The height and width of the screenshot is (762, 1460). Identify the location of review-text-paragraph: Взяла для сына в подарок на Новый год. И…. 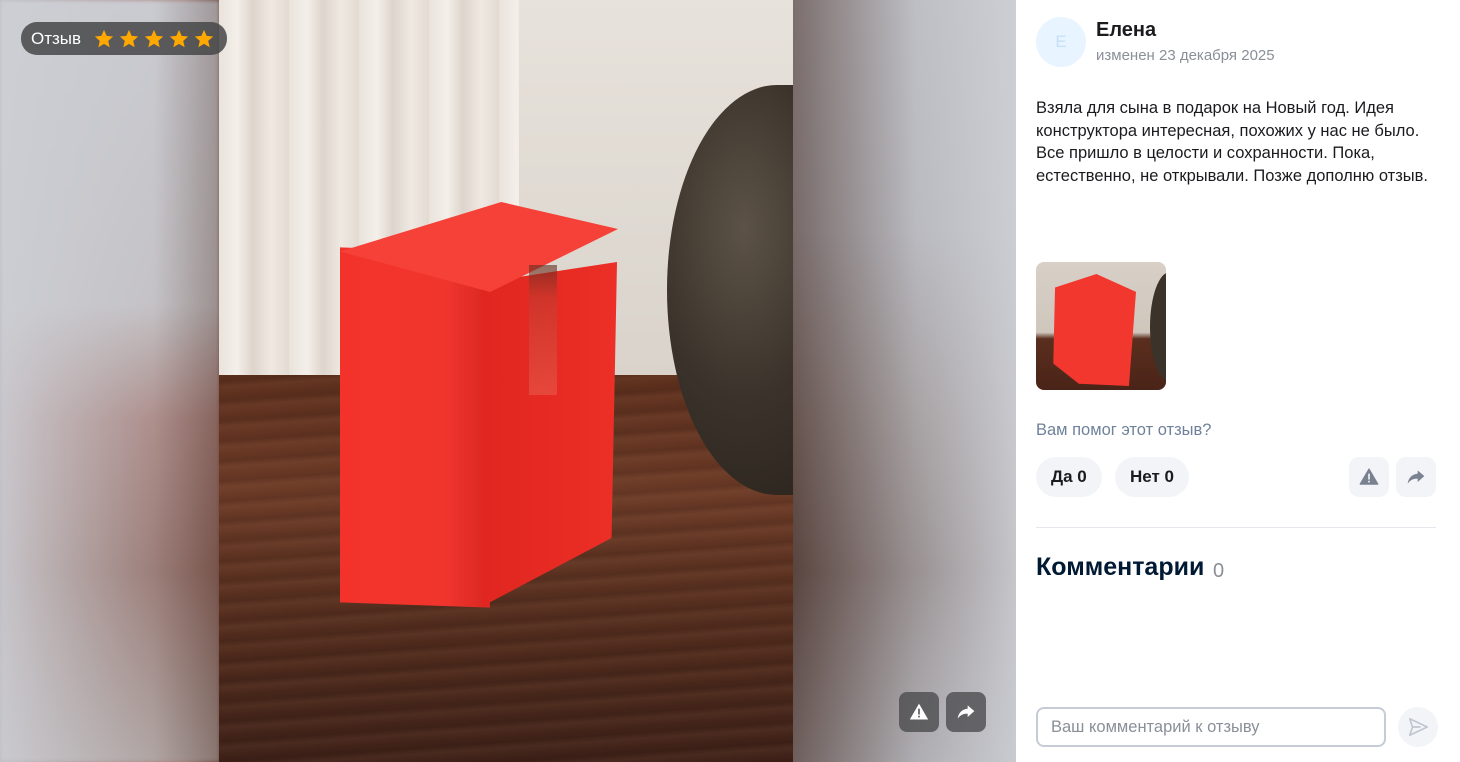
(1228, 119).